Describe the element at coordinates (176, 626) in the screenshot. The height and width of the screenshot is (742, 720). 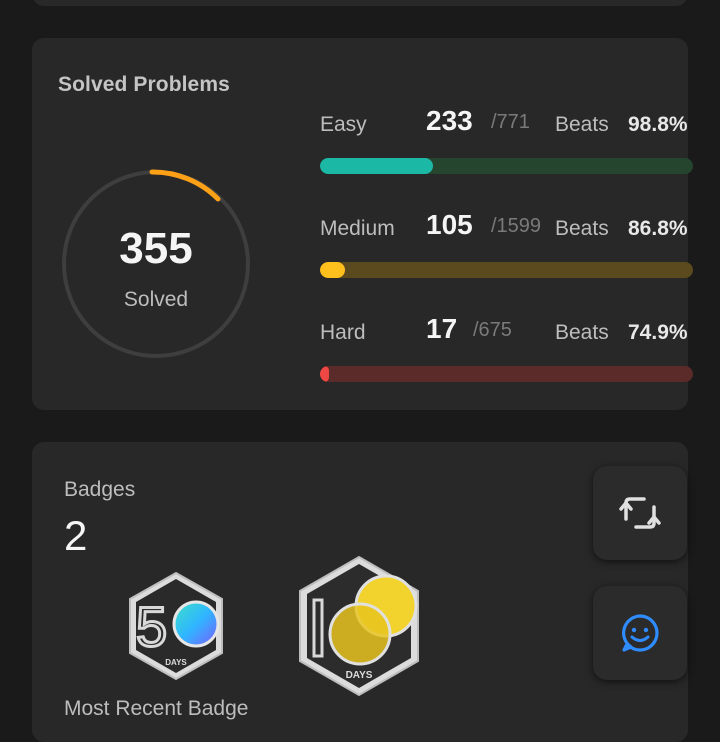
I see `50-days-badge-icon: 5 DAYS` at that location.